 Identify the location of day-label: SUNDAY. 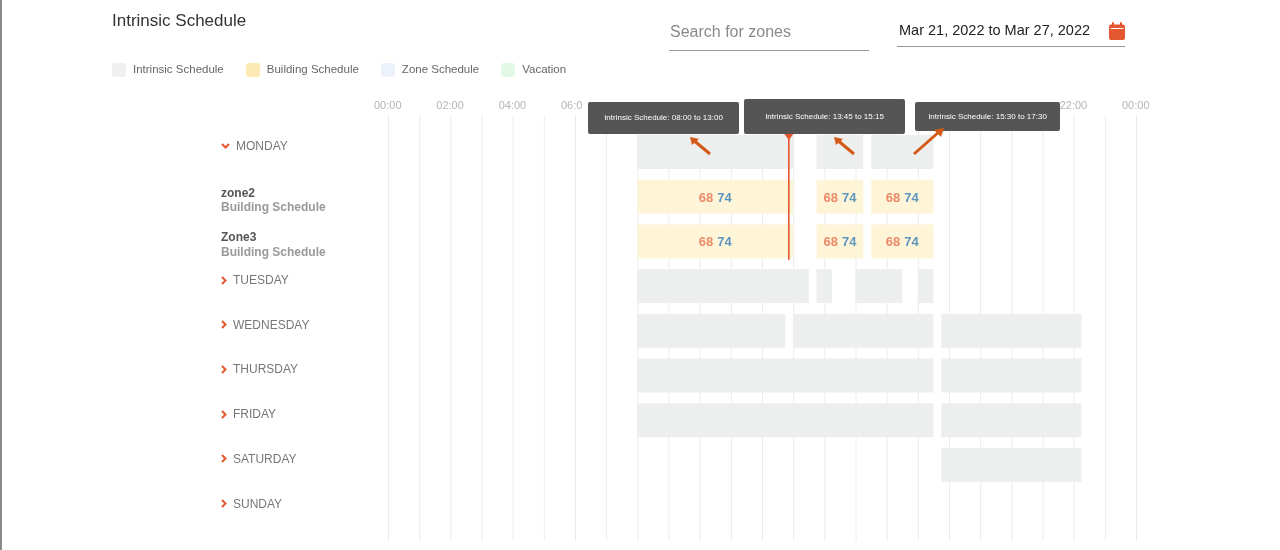
(258, 503).